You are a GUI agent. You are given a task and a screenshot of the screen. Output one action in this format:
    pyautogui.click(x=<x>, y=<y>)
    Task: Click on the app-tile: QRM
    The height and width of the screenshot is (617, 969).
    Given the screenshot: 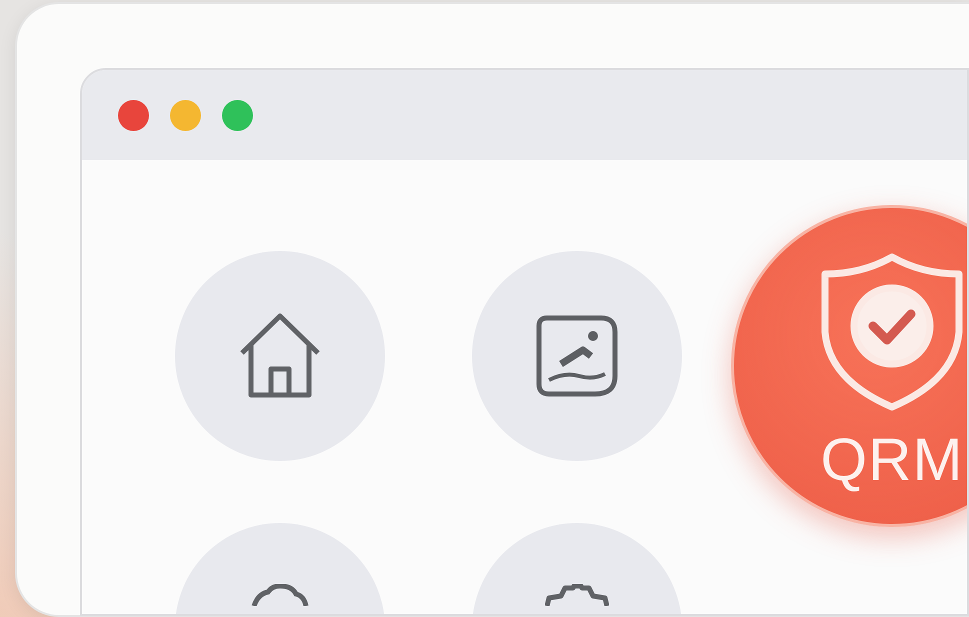 What is the action you would take?
    pyautogui.click(x=849, y=366)
    